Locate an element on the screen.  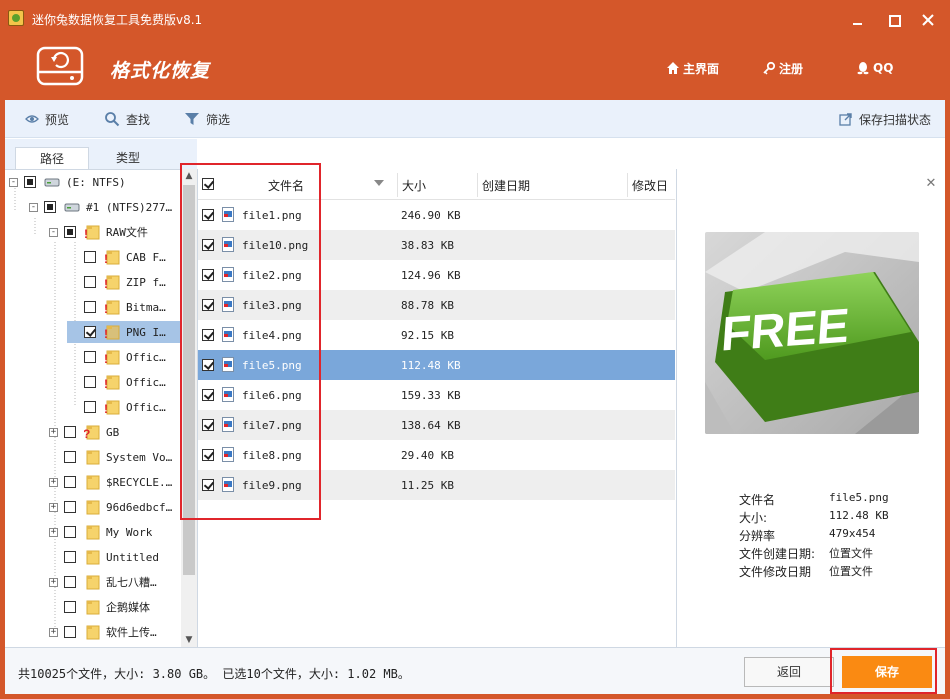
filter-button: 筛选 is located at coordinates (207, 119).